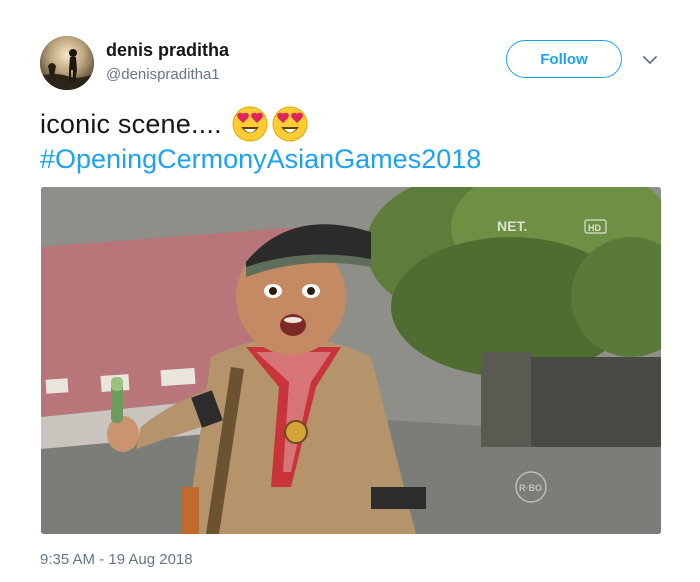 This screenshot has width=700, height=582. Describe the element at coordinates (650, 60) in the screenshot. I see `chevron-down-icon` at that location.